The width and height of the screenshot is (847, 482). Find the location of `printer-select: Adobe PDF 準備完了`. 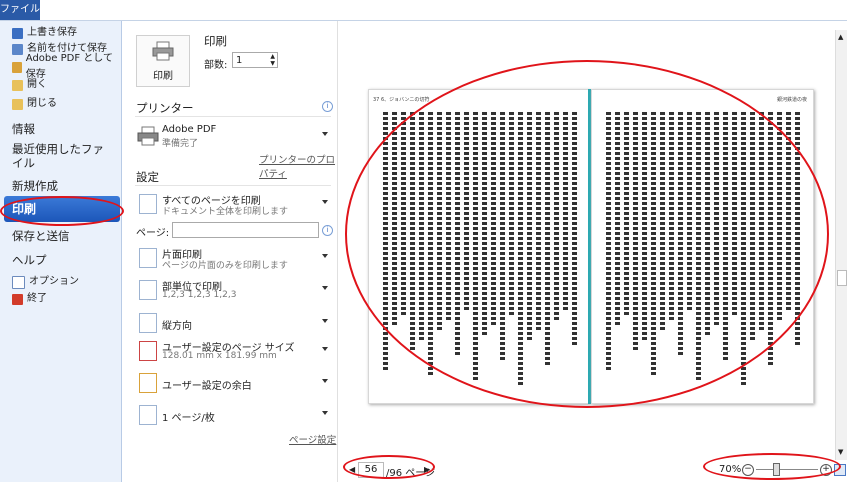

printer-select: Adobe PDF 準備完了 is located at coordinates (234, 137).